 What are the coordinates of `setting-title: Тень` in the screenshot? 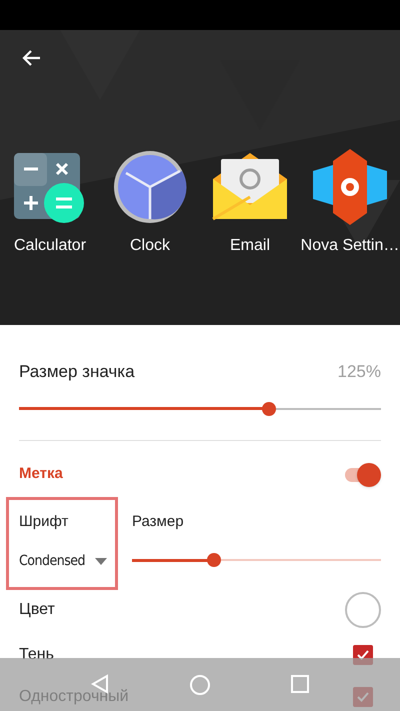 It's located at (36, 654).